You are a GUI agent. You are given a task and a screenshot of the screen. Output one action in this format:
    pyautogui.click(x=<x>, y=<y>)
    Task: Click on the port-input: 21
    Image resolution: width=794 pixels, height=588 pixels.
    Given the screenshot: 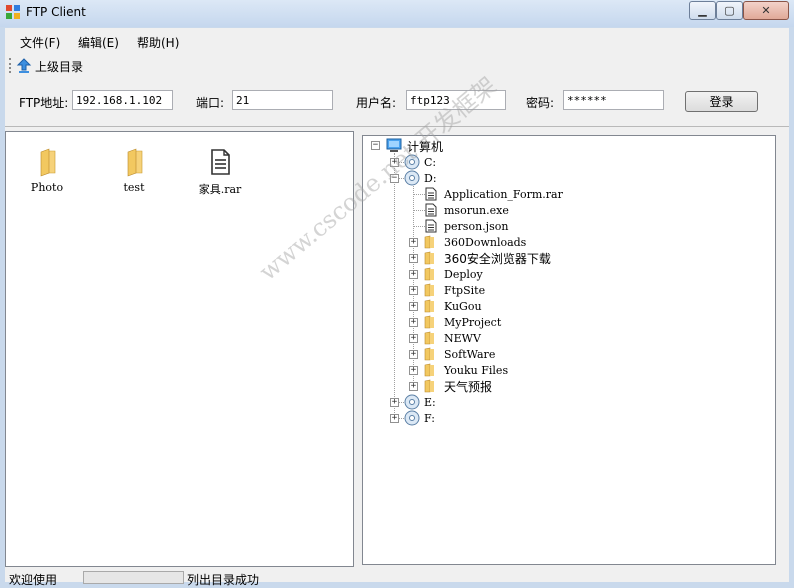 What is the action you would take?
    pyautogui.click(x=282, y=100)
    